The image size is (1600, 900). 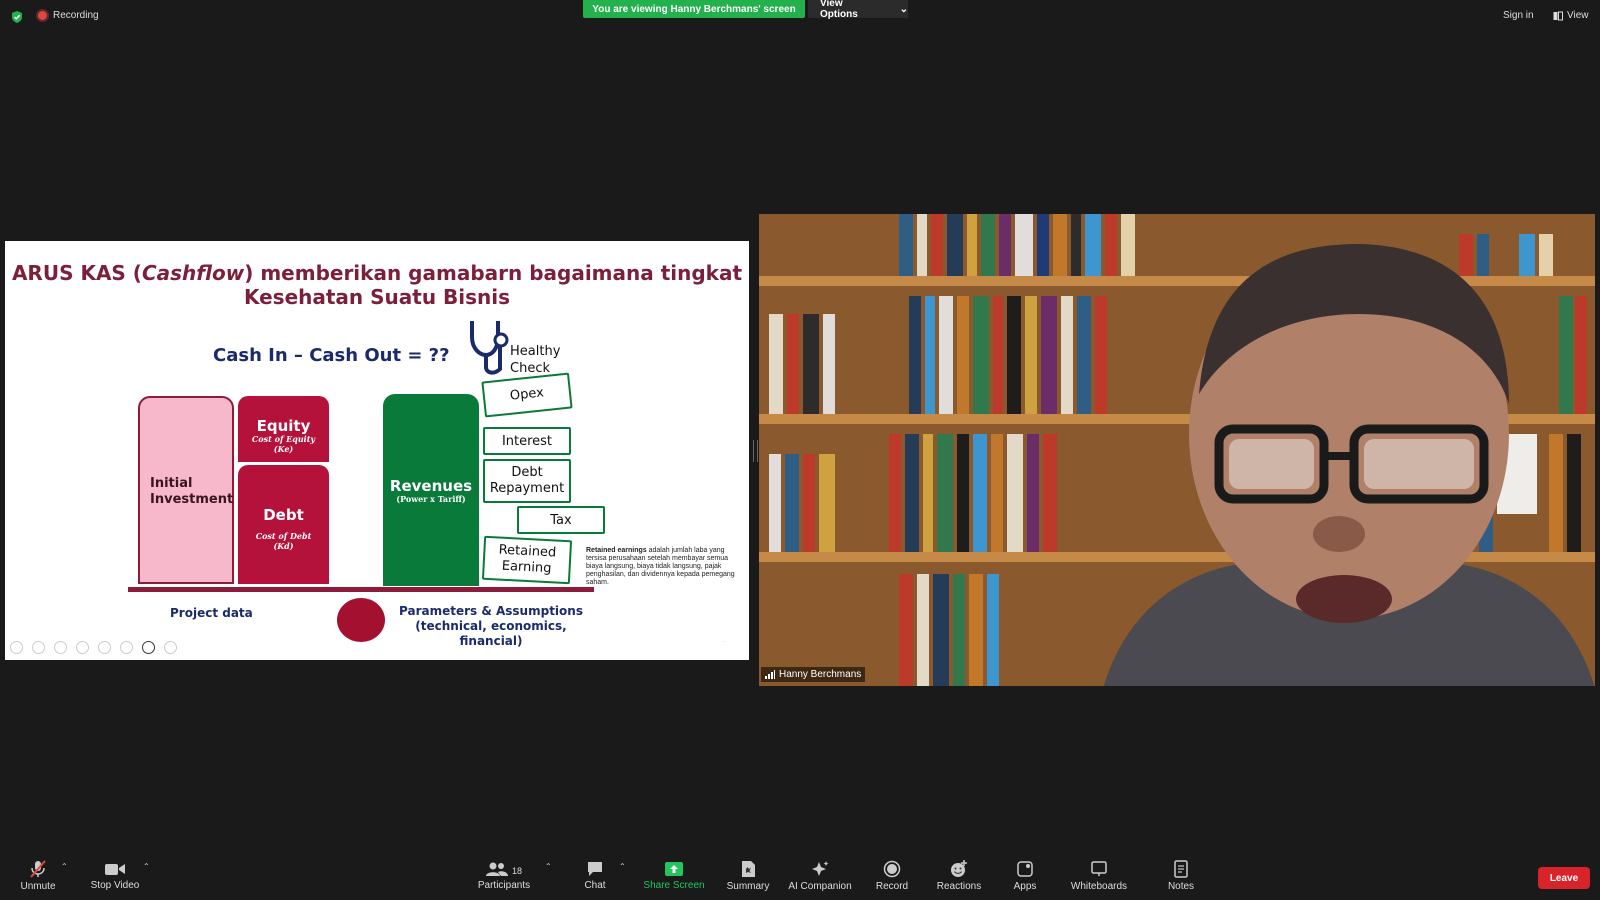 I want to click on whiteboard-icon, so click(x=1099, y=868).